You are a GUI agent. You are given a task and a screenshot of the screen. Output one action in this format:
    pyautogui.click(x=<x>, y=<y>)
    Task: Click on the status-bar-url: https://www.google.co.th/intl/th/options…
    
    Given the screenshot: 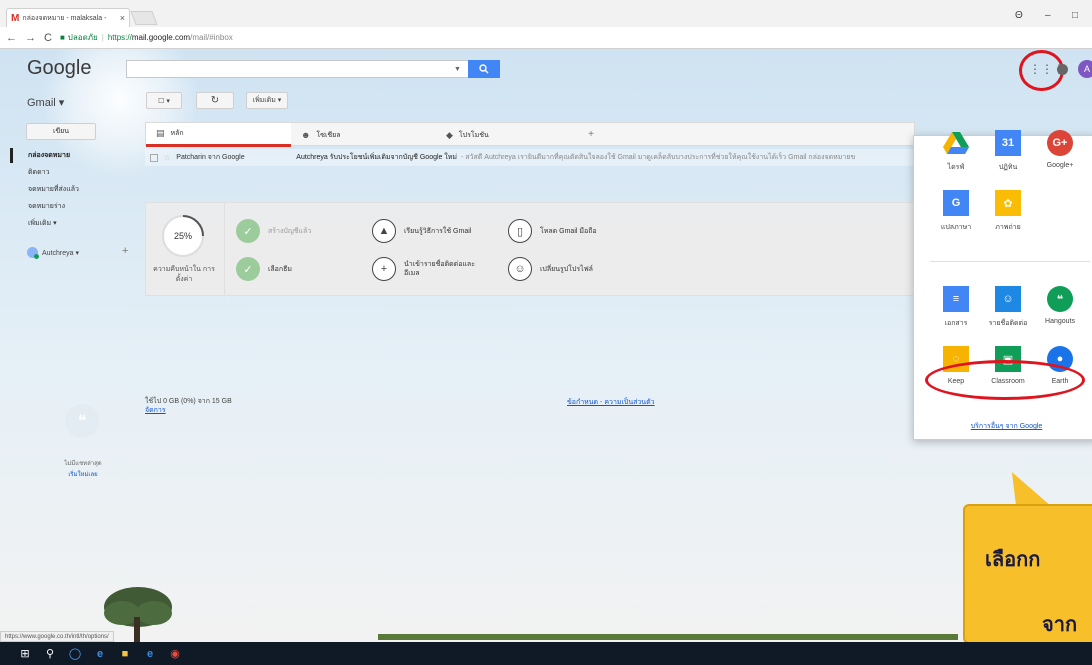 What is the action you would take?
    pyautogui.click(x=57, y=636)
    